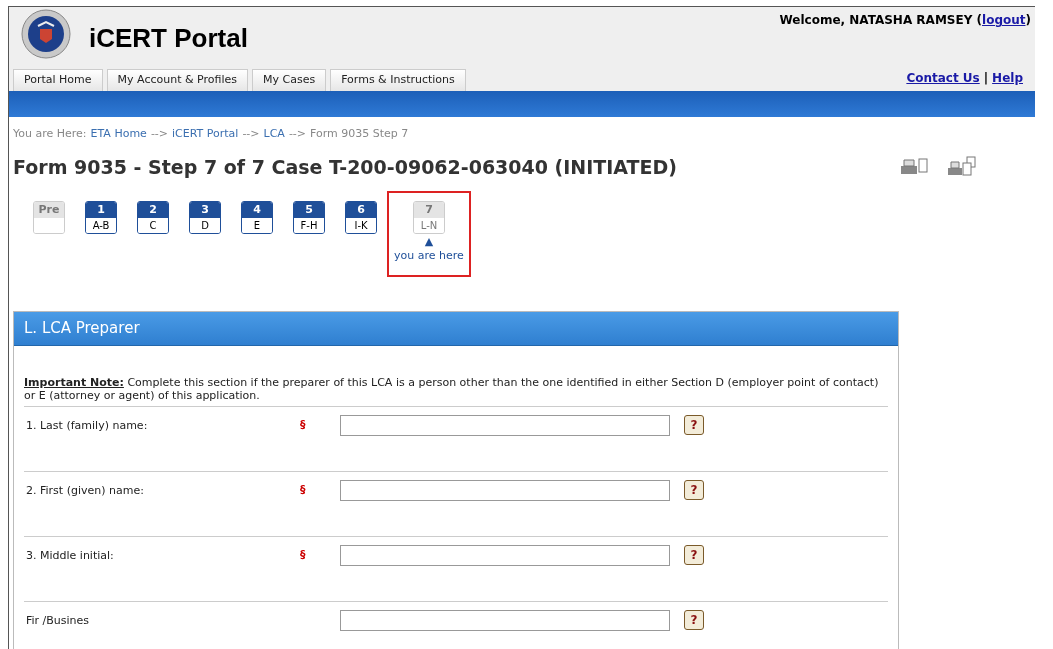  What do you see at coordinates (1004, 20) in the screenshot?
I see `logout-link: logout` at bounding box center [1004, 20].